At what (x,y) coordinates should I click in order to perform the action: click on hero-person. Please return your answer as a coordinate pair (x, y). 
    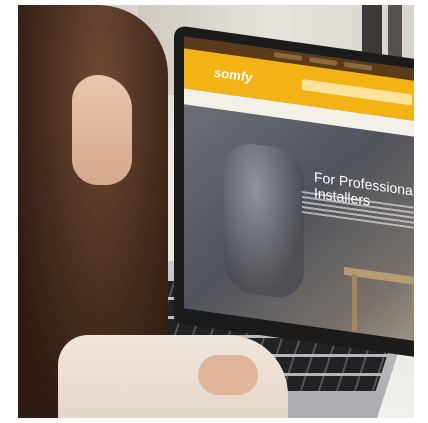
    Looking at the image, I should click on (264, 221).